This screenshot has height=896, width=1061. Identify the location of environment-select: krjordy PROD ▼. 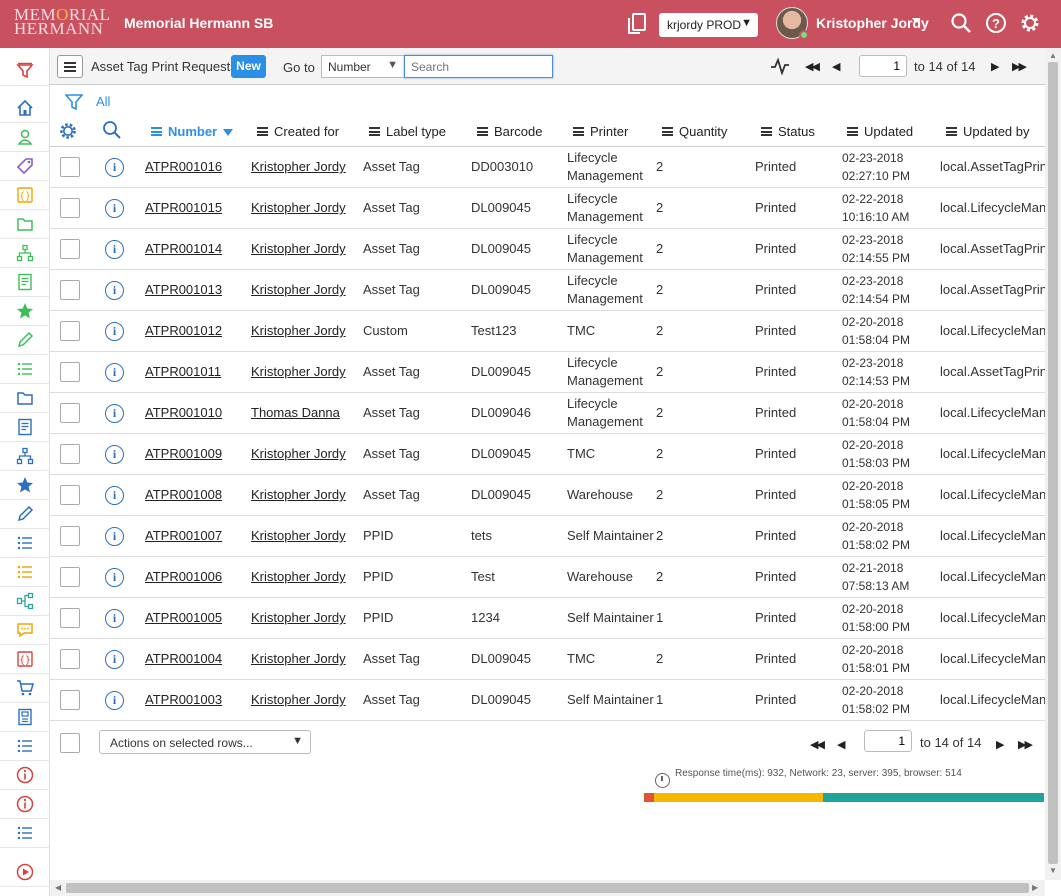
(708, 25).